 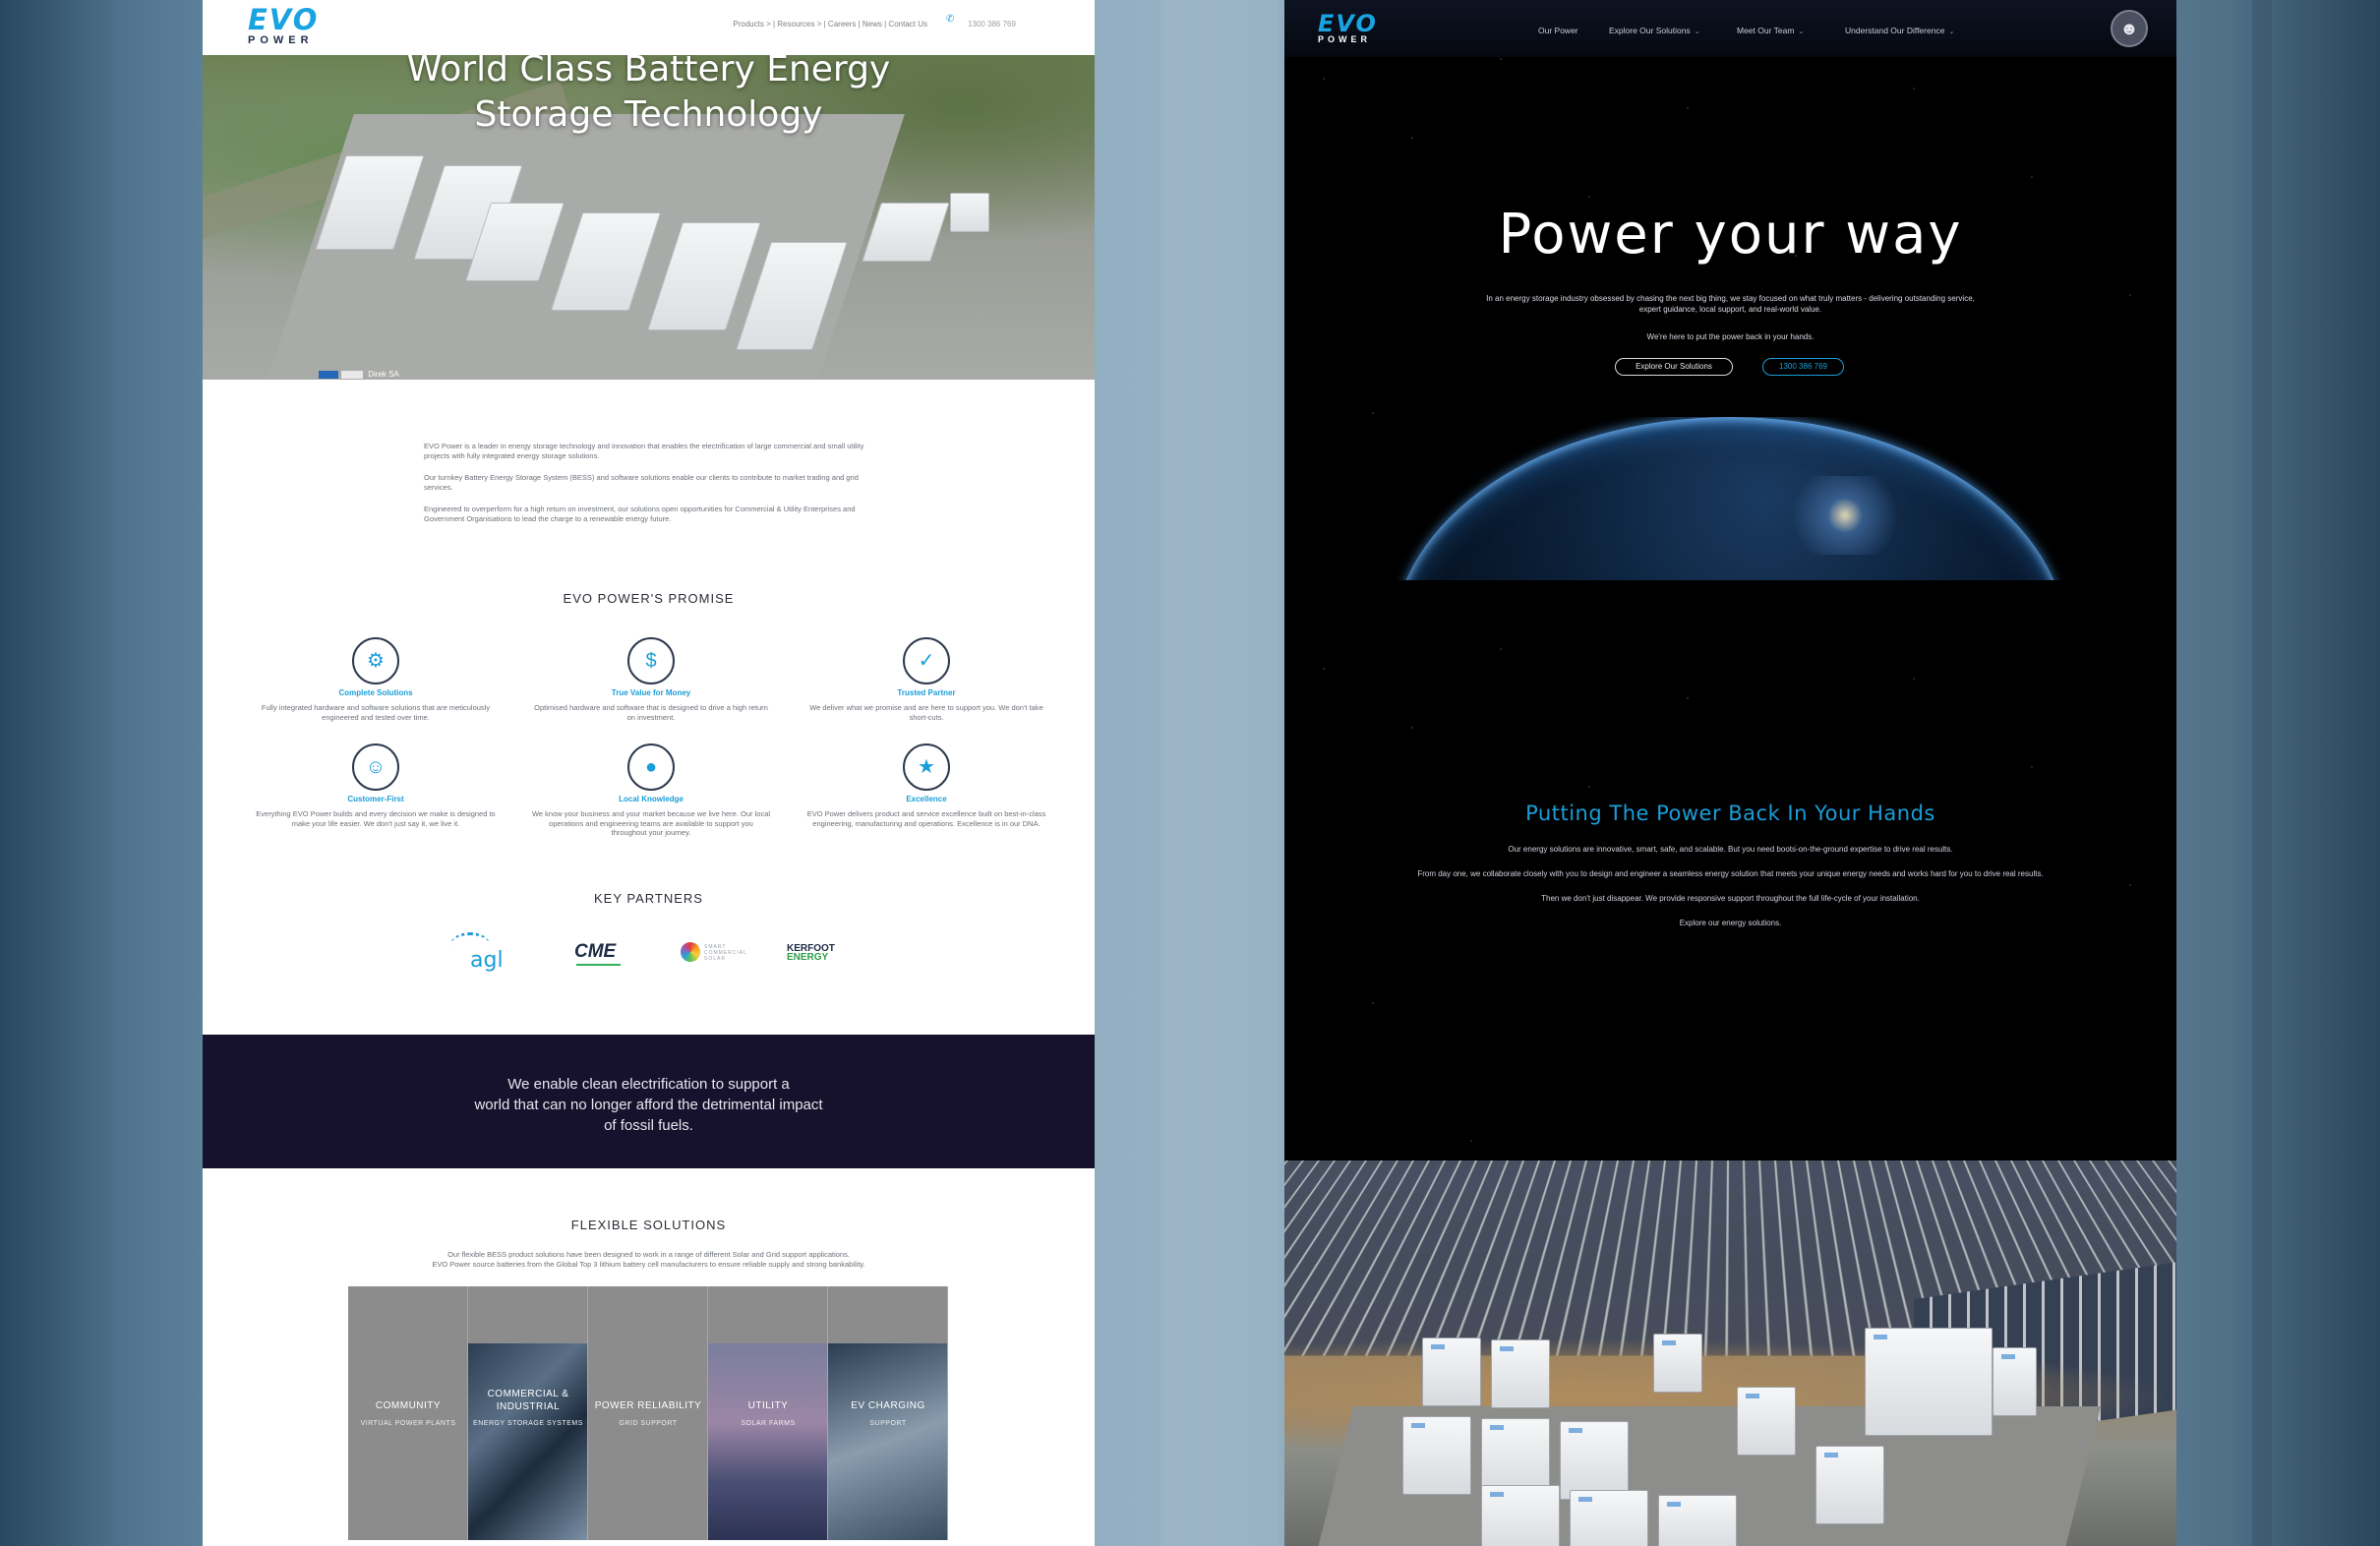 I want to click on cme-logo: CME, so click(x=600, y=954).